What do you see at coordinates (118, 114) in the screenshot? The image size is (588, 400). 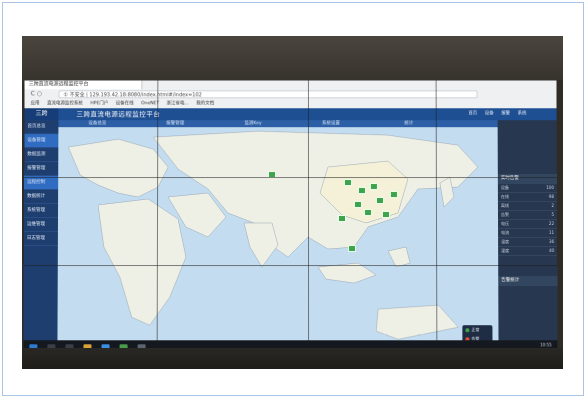 I see `app-title: 三跨直流电源远程监控平台` at bounding box center [118, 114].